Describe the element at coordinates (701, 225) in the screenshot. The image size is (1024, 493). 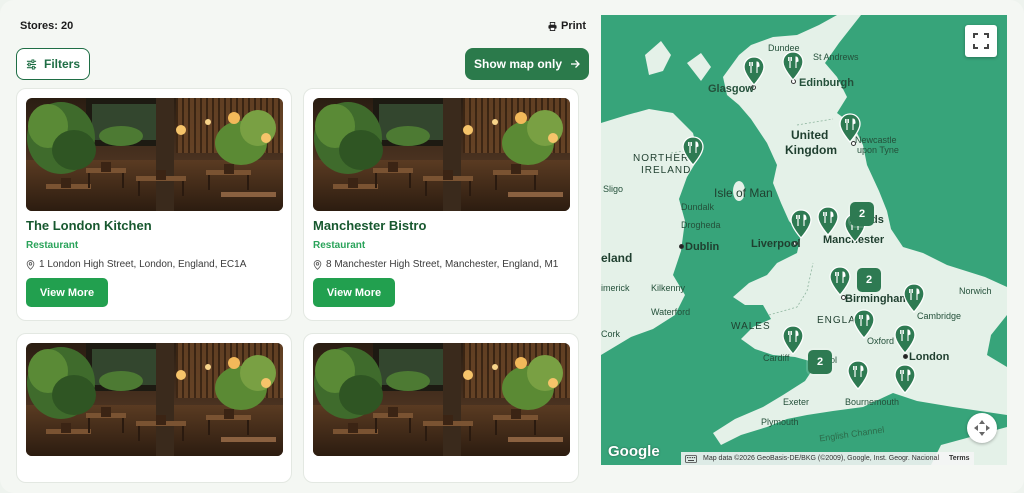
I see `map-label: Drogheda` at that location.